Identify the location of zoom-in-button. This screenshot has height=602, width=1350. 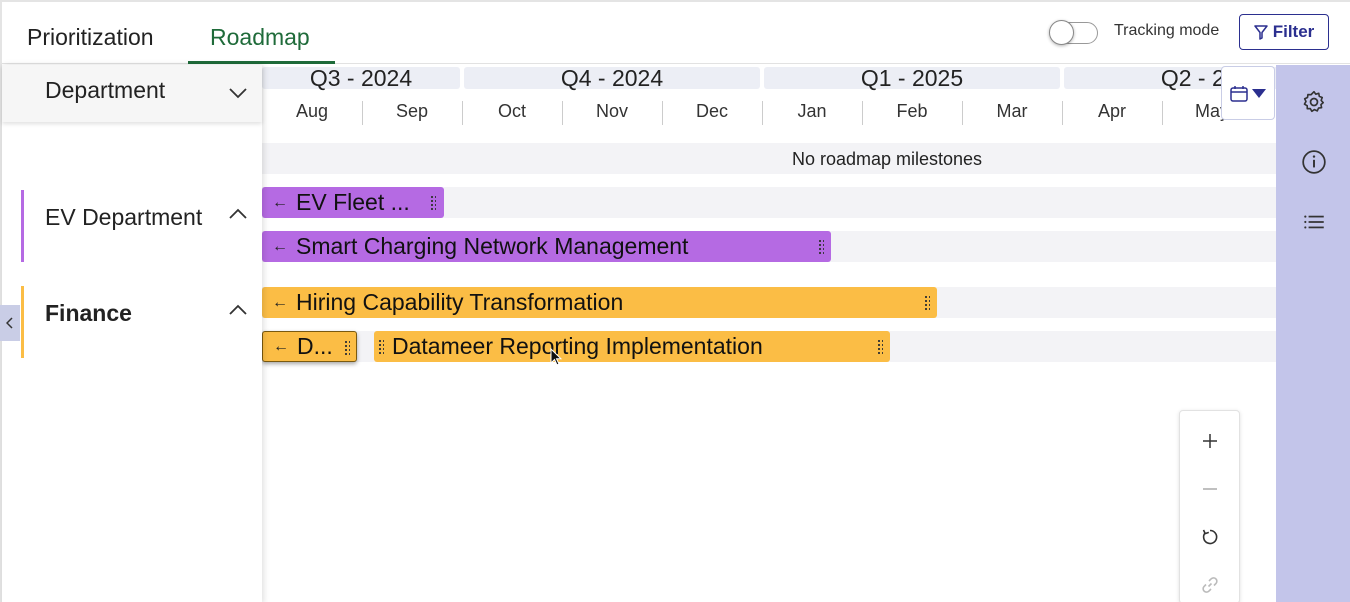
(1210, 441).